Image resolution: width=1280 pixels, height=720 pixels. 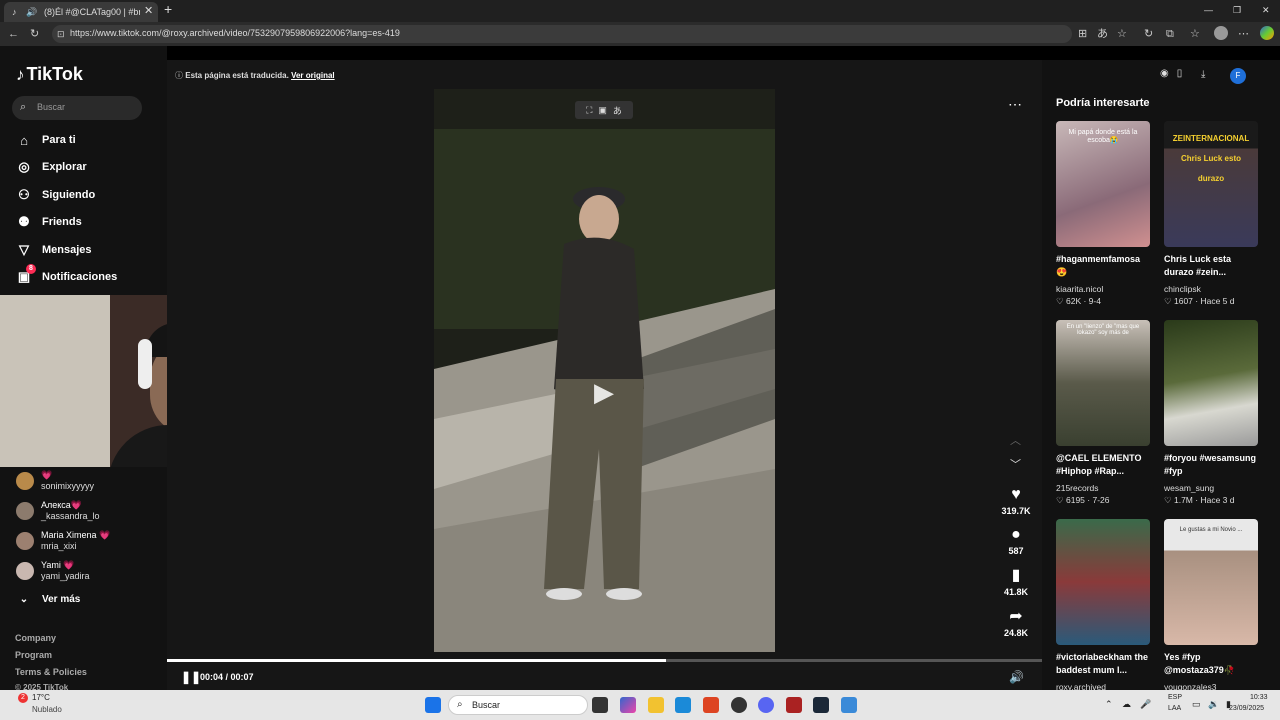 I want to click on nav-explorar: ◎ Explorar, so click(x=51, y=167).